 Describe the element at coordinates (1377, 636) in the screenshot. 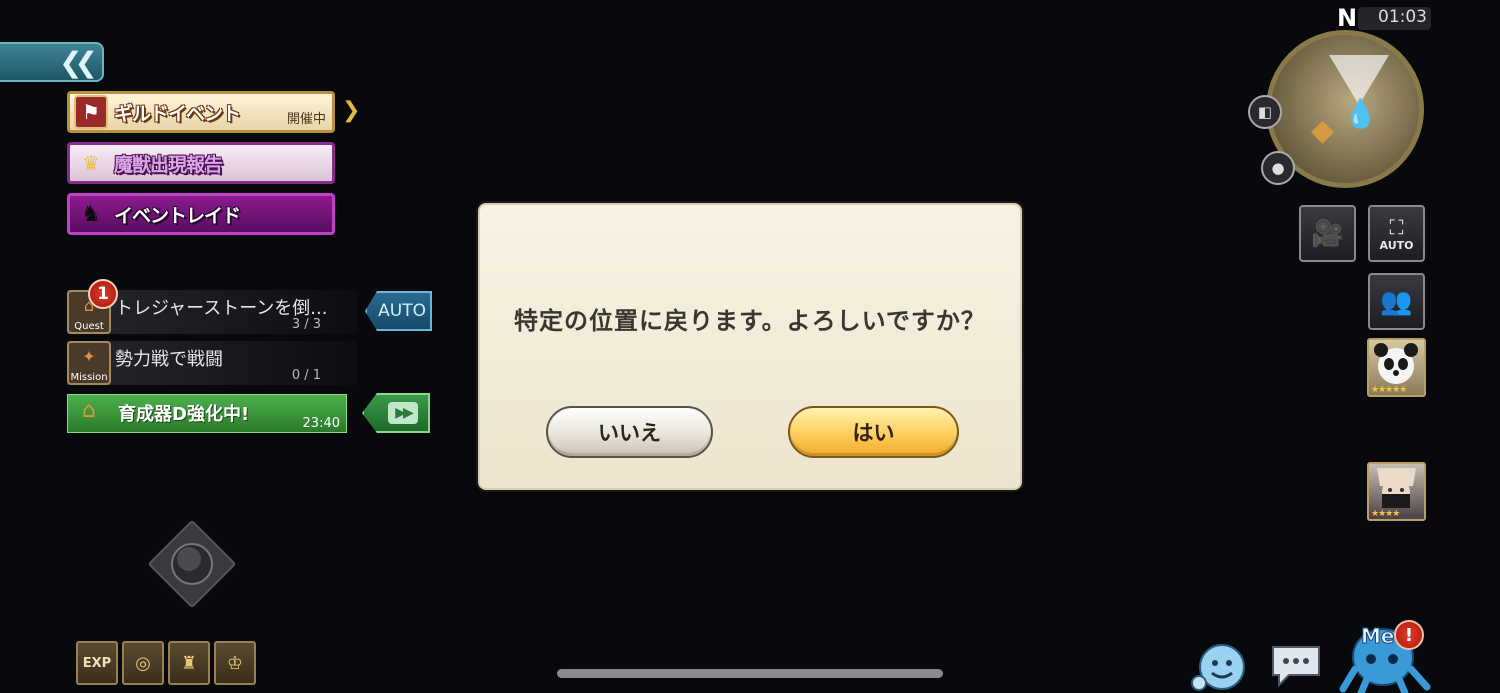

I see `me-label: Me` at that location.